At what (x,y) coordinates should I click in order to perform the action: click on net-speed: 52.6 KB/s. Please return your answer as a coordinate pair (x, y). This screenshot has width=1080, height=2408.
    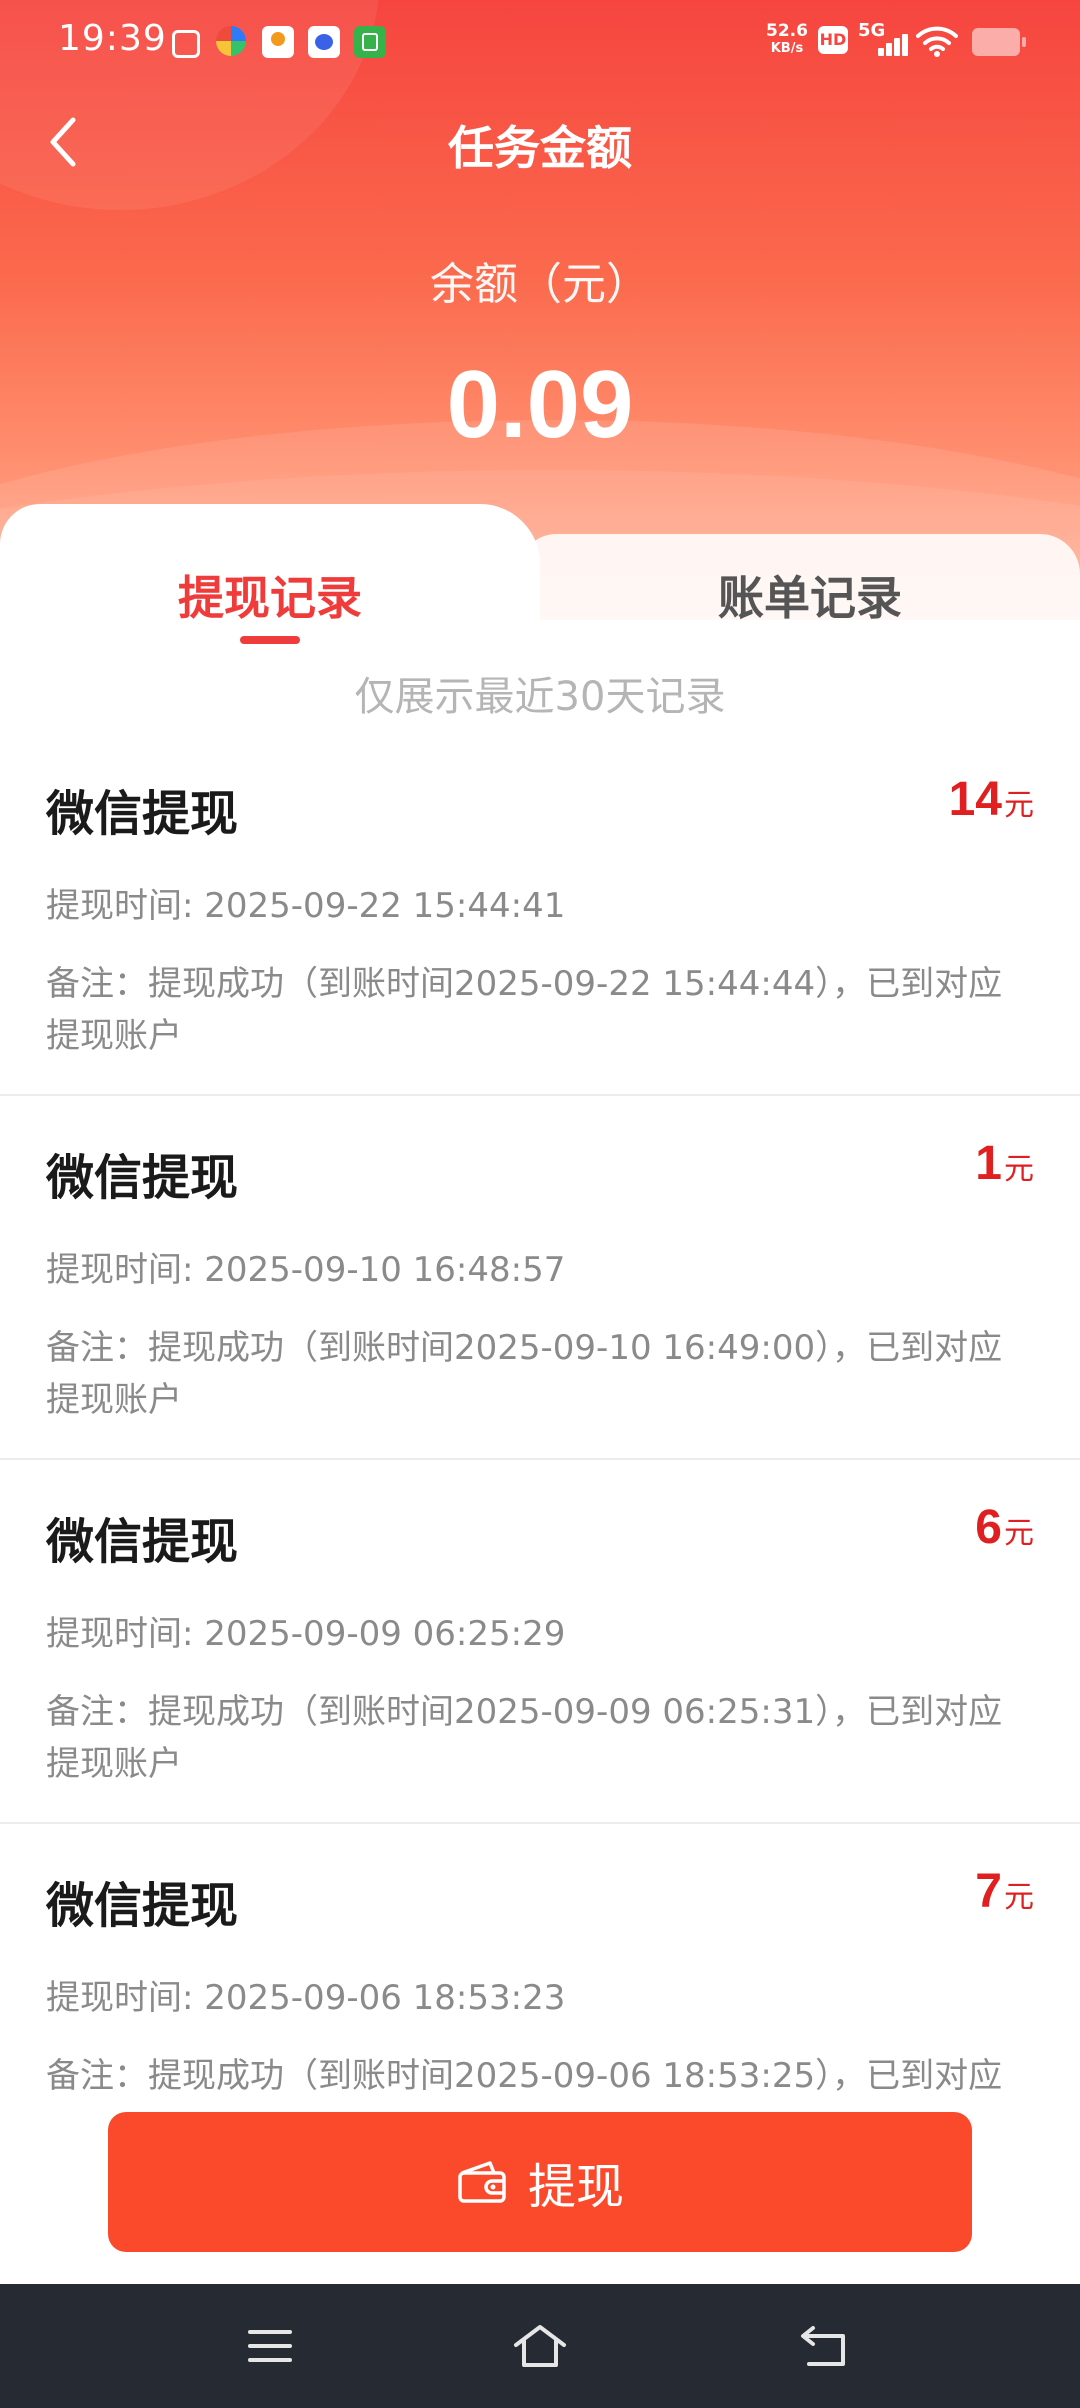
    Looking at the image, I should click on (787, 40).